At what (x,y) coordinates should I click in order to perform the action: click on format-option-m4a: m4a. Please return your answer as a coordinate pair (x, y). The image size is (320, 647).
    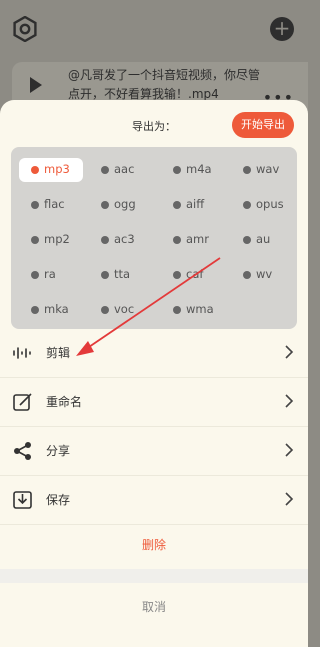
    Looking at the image, I should click on (193, 170).